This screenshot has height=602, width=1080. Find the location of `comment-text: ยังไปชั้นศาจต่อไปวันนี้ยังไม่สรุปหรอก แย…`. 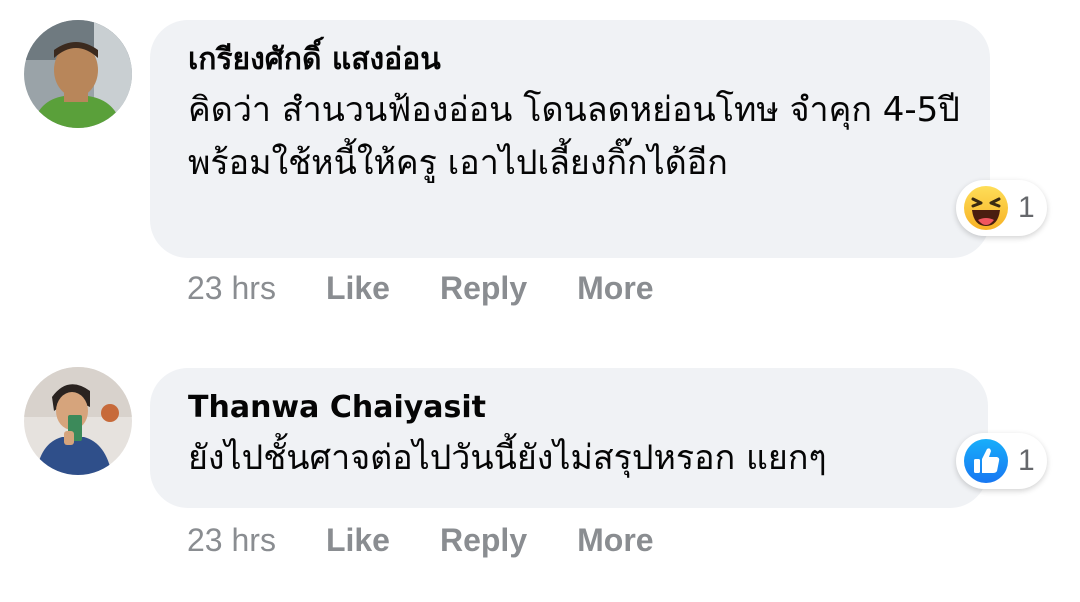

comment-text: ยังไปชั้นศาจต่อไปวันนี้ยังไม่สรุปหรอก แย… is located at coordinates (507, 458).